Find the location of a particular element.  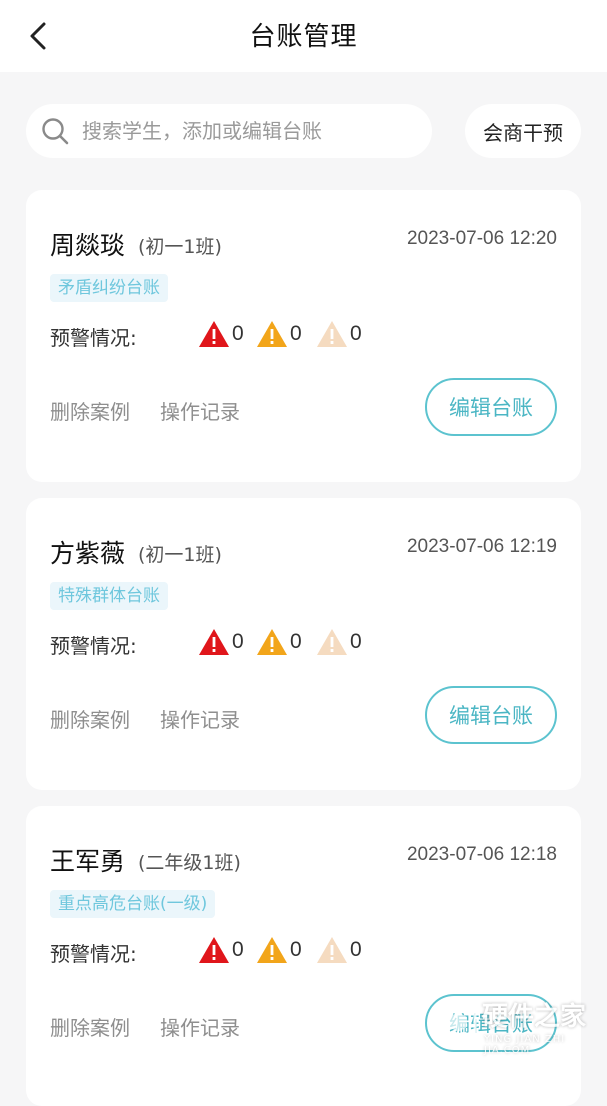

watermark: 硬件之家 YING JIAN ZHI JIA.COM is located at coordinates (521, 1025).